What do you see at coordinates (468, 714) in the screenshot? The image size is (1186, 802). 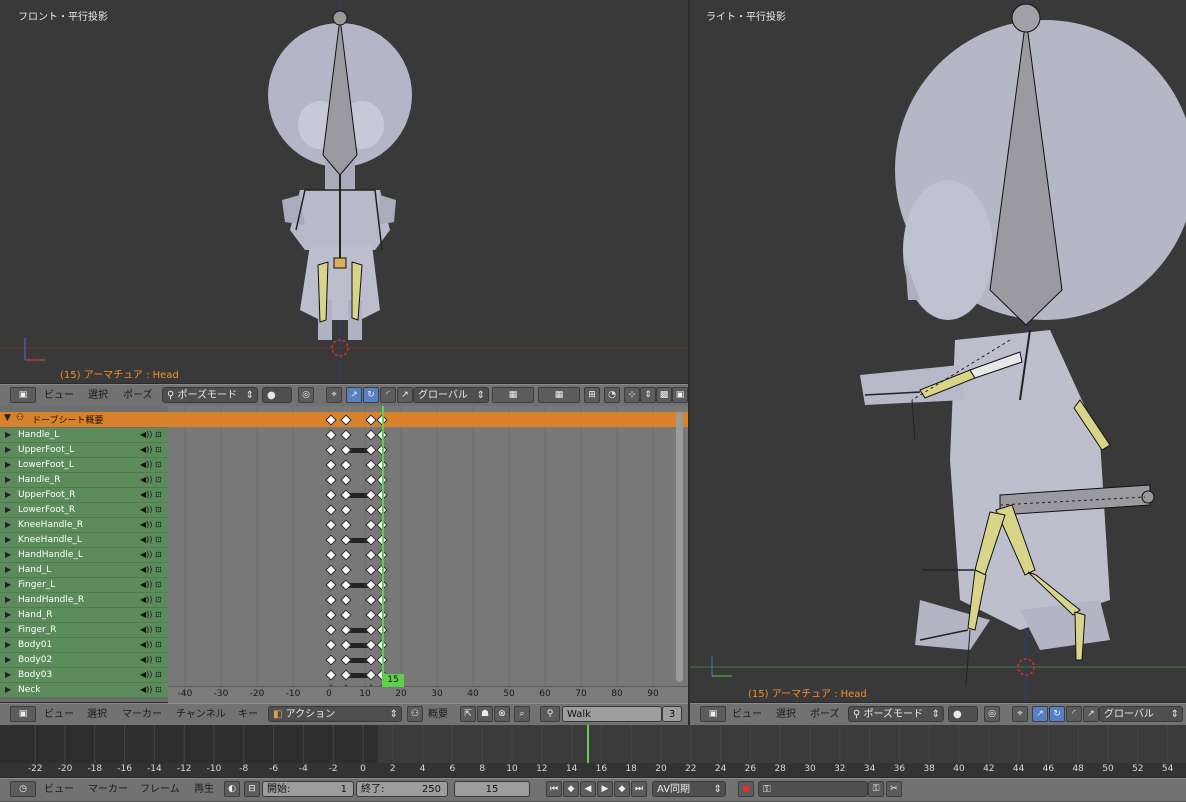 I see `only-selected-icon: ⇱` at bounding box center [468, 714].